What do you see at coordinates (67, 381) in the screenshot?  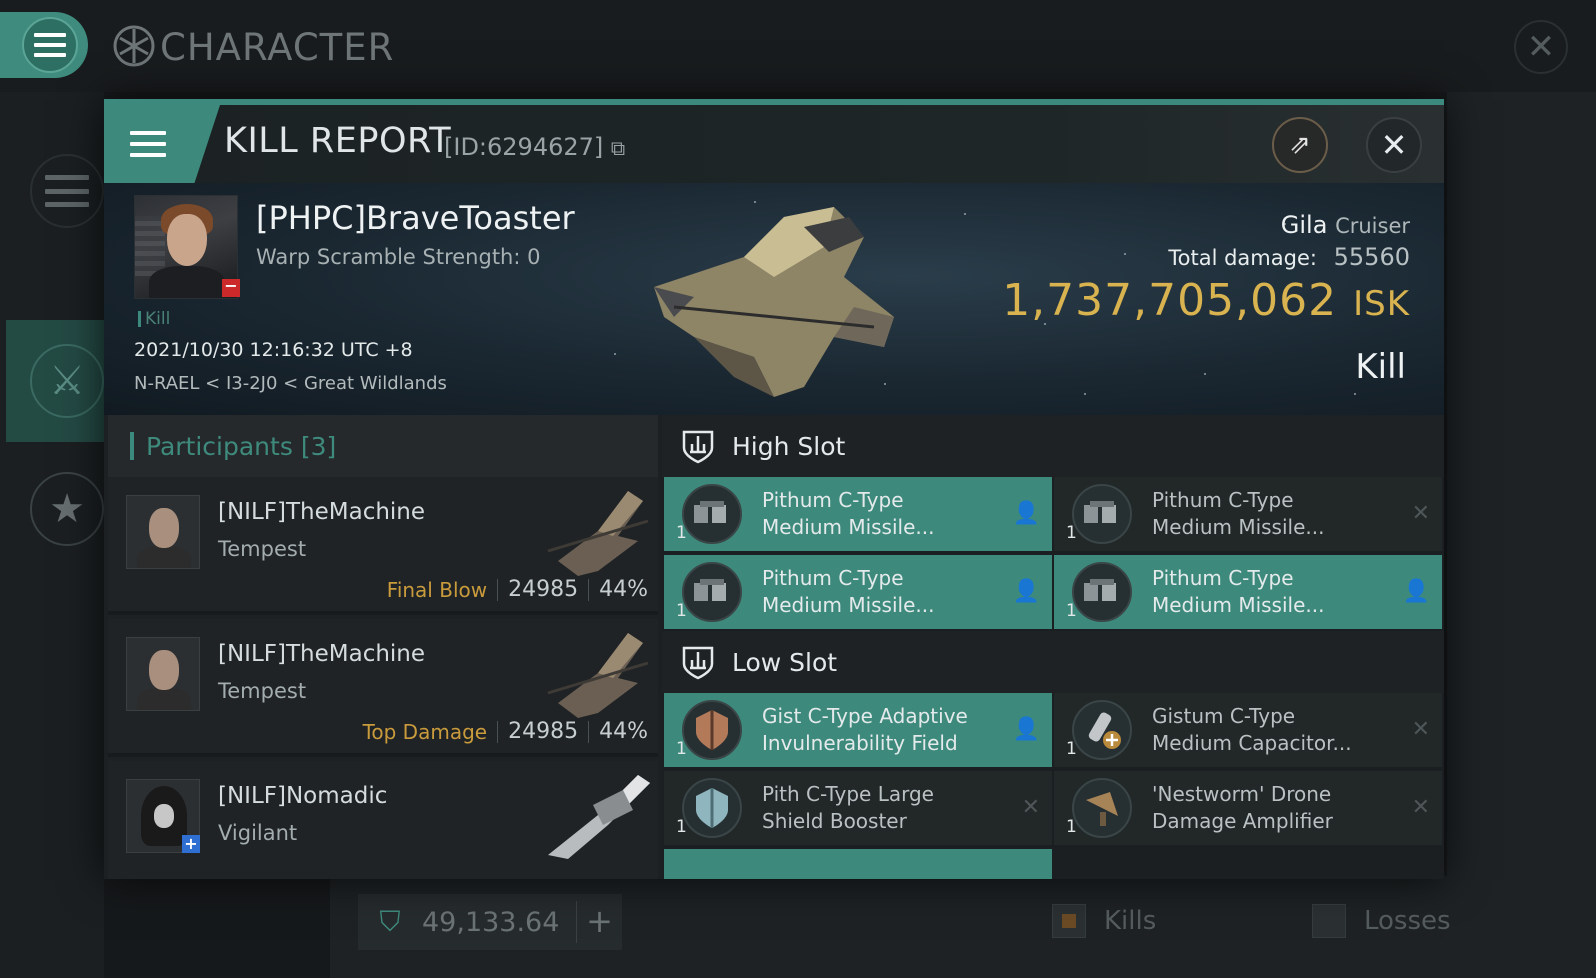 I see `sidebar-combat-button: ⚔` at bounding box center [67, 381].